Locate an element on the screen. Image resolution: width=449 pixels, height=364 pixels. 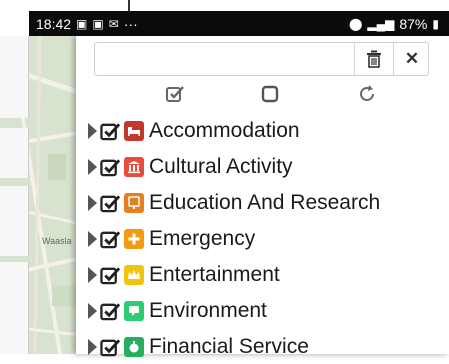
category-row: Financial Service is located at coordinates (198, 347).